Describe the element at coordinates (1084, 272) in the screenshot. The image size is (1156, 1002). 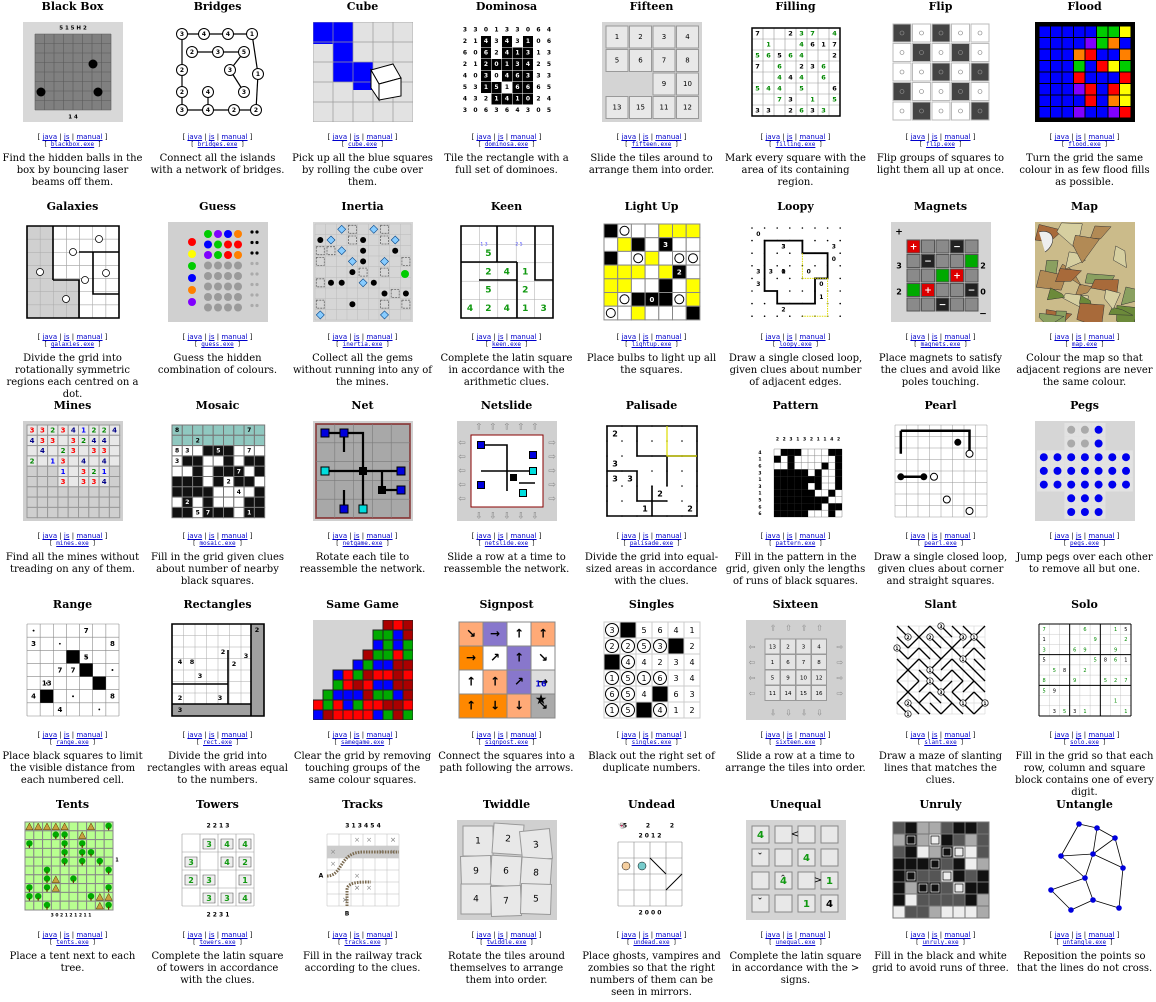
I see `map-thumbnail` at that location.